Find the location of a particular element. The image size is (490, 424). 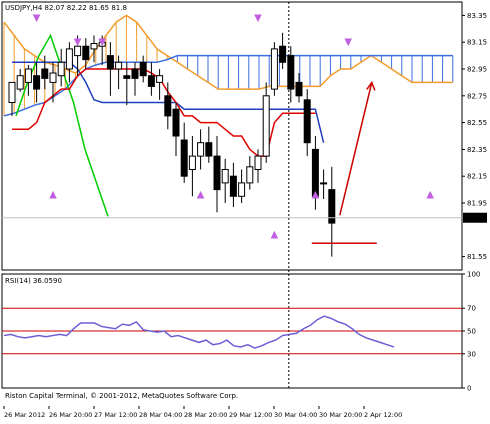

time-axis-label: 29 Mar 12:00 is located at coordinates (250, 415).